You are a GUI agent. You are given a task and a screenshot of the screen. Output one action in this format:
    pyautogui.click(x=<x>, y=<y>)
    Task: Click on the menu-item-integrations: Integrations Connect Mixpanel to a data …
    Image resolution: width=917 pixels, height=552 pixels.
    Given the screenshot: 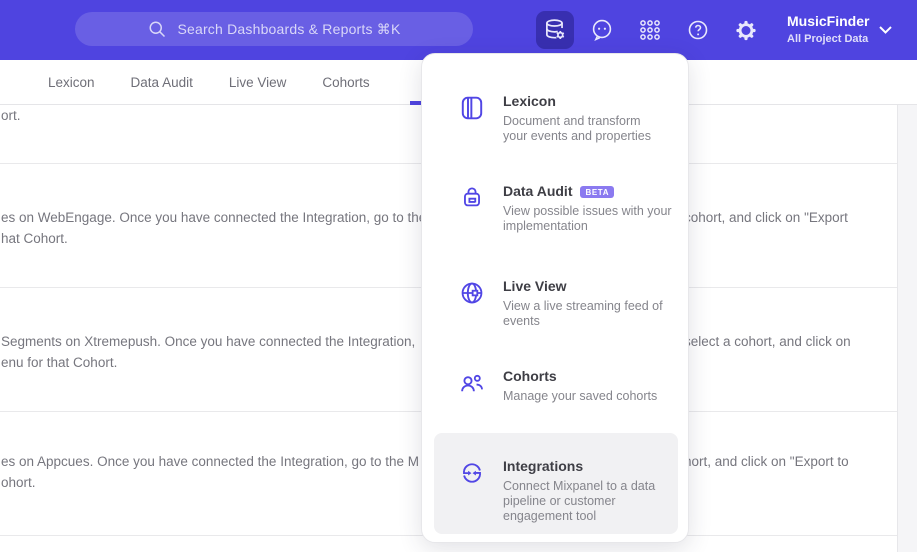 What is the action you would take?
    pyautogui.click(x=572, y=491)
    